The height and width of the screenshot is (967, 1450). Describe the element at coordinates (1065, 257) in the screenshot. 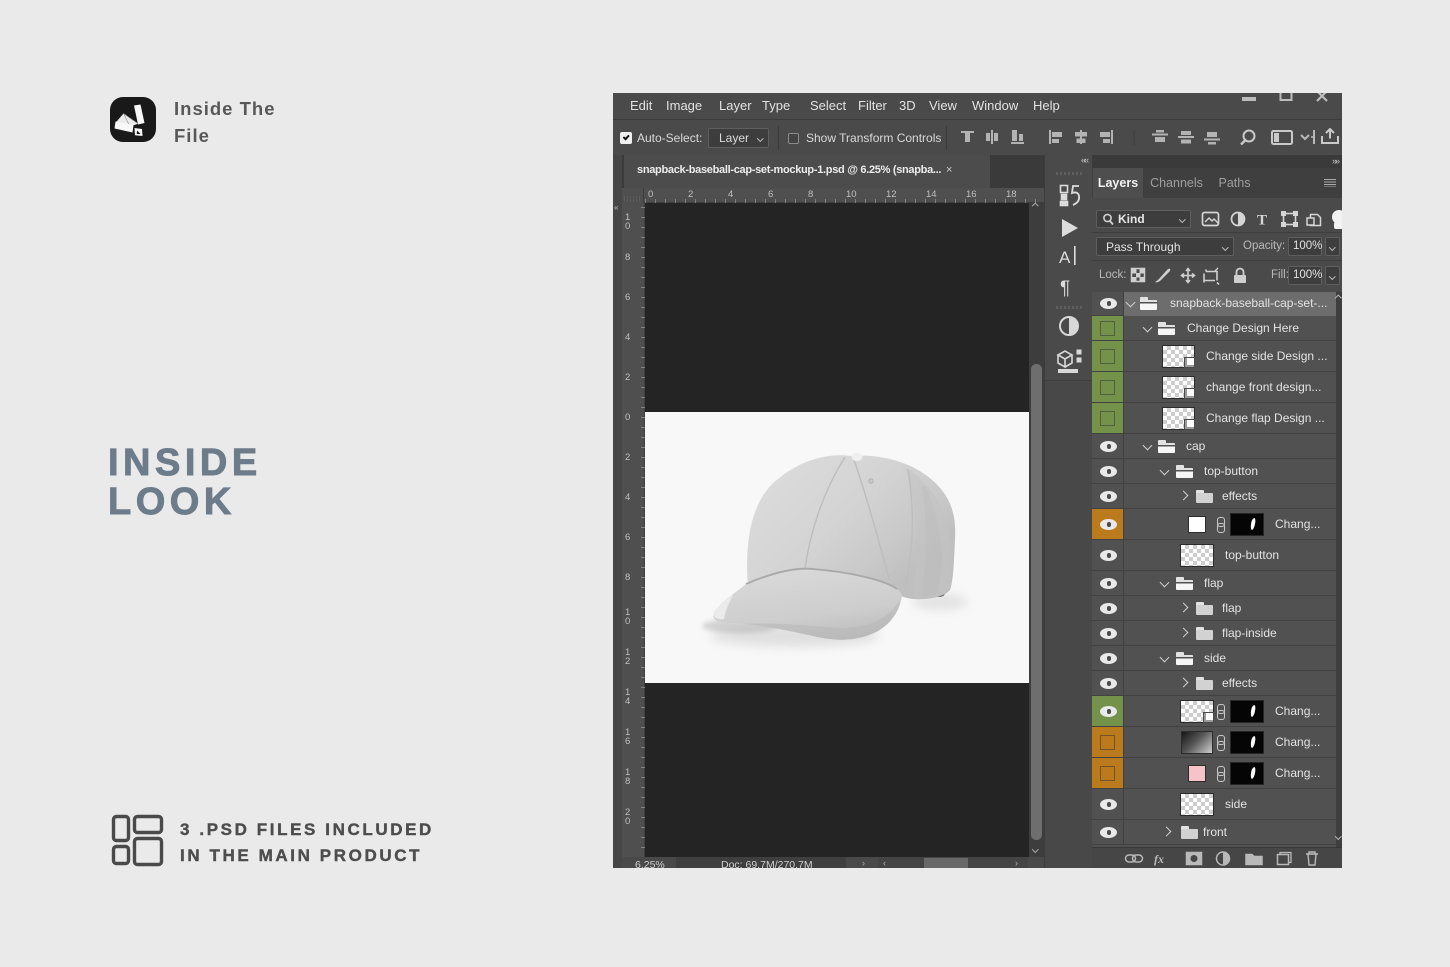

I see `svg-text: A` at that location.